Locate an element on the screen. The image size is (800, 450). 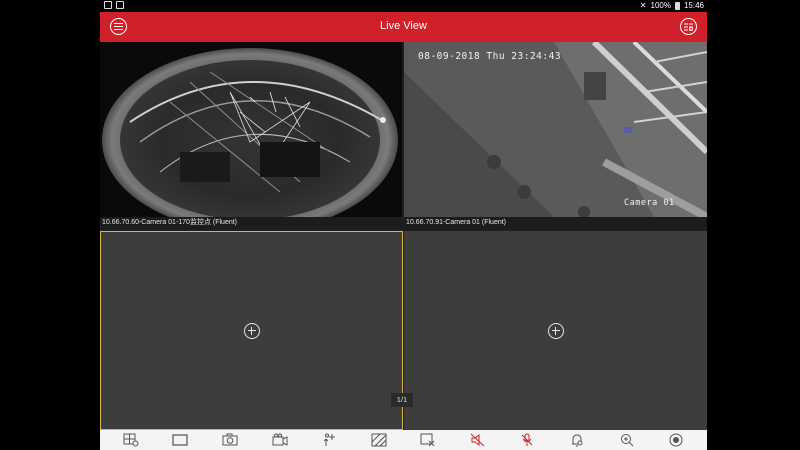
single-window-button is located at coordinates (180, 440).